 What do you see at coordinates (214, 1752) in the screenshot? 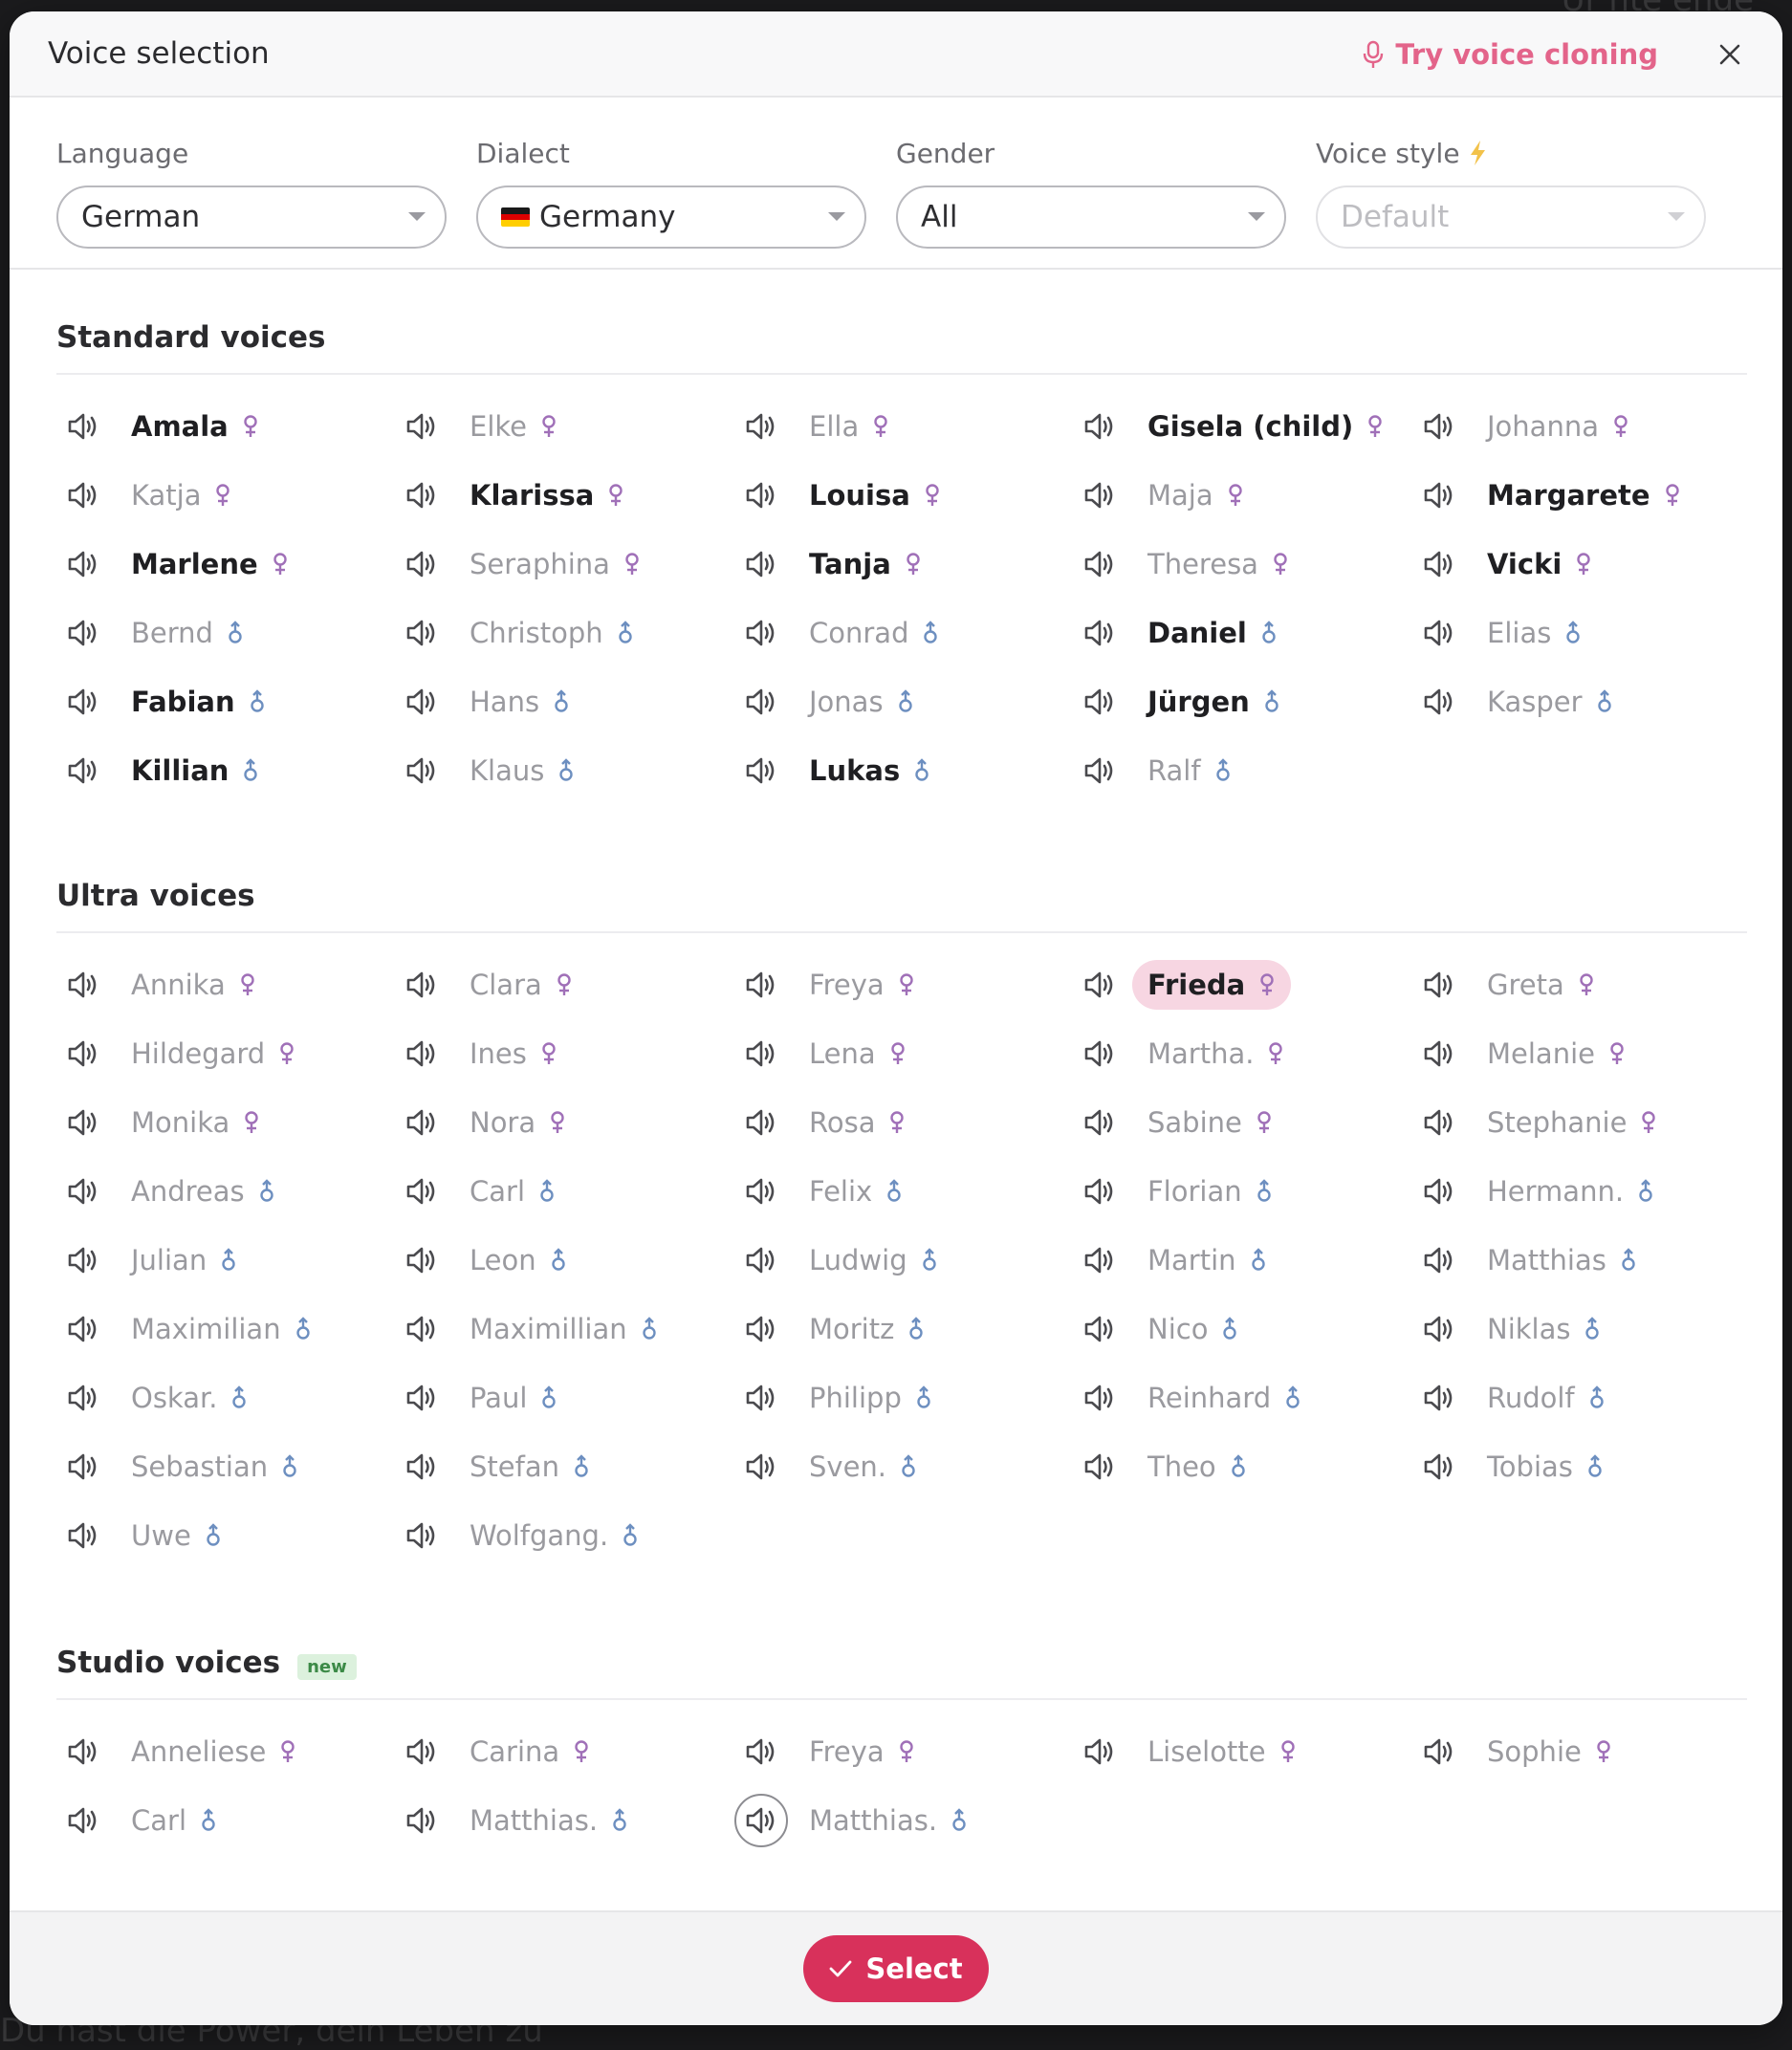
I see `voice-label-pill: Anneliese` at bounding box center [214, 1752].